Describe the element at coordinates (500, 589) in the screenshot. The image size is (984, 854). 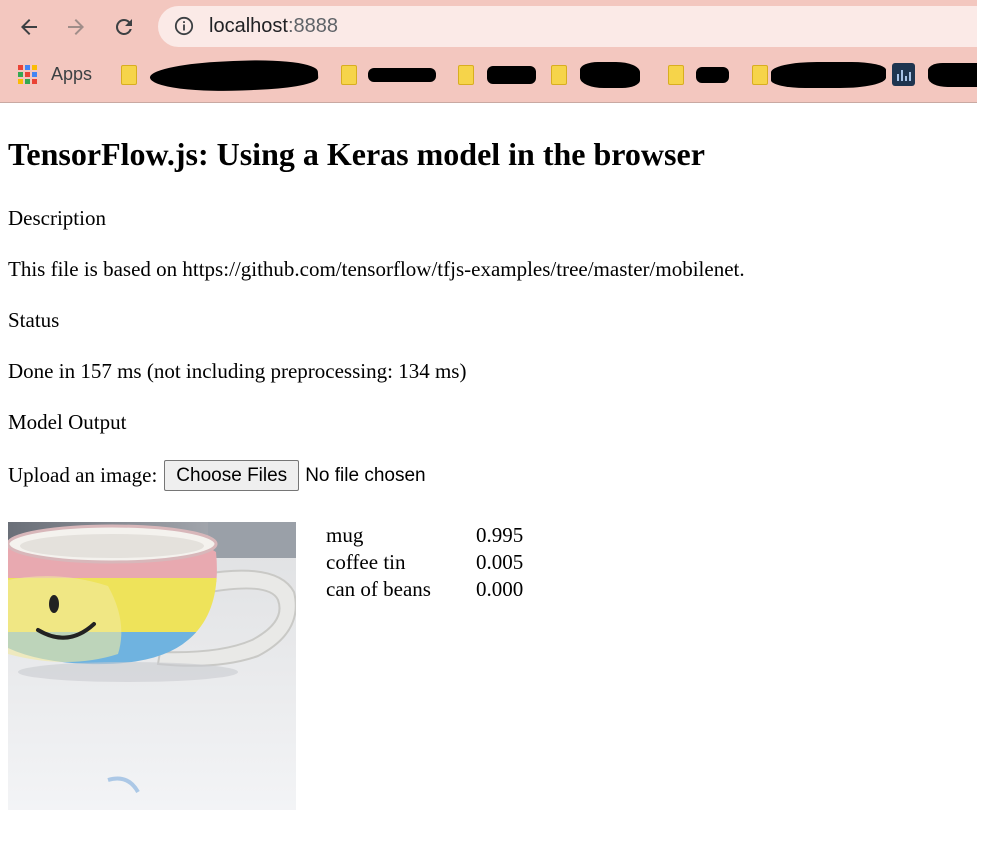
I see `prediction-score: 0.000` at that location.